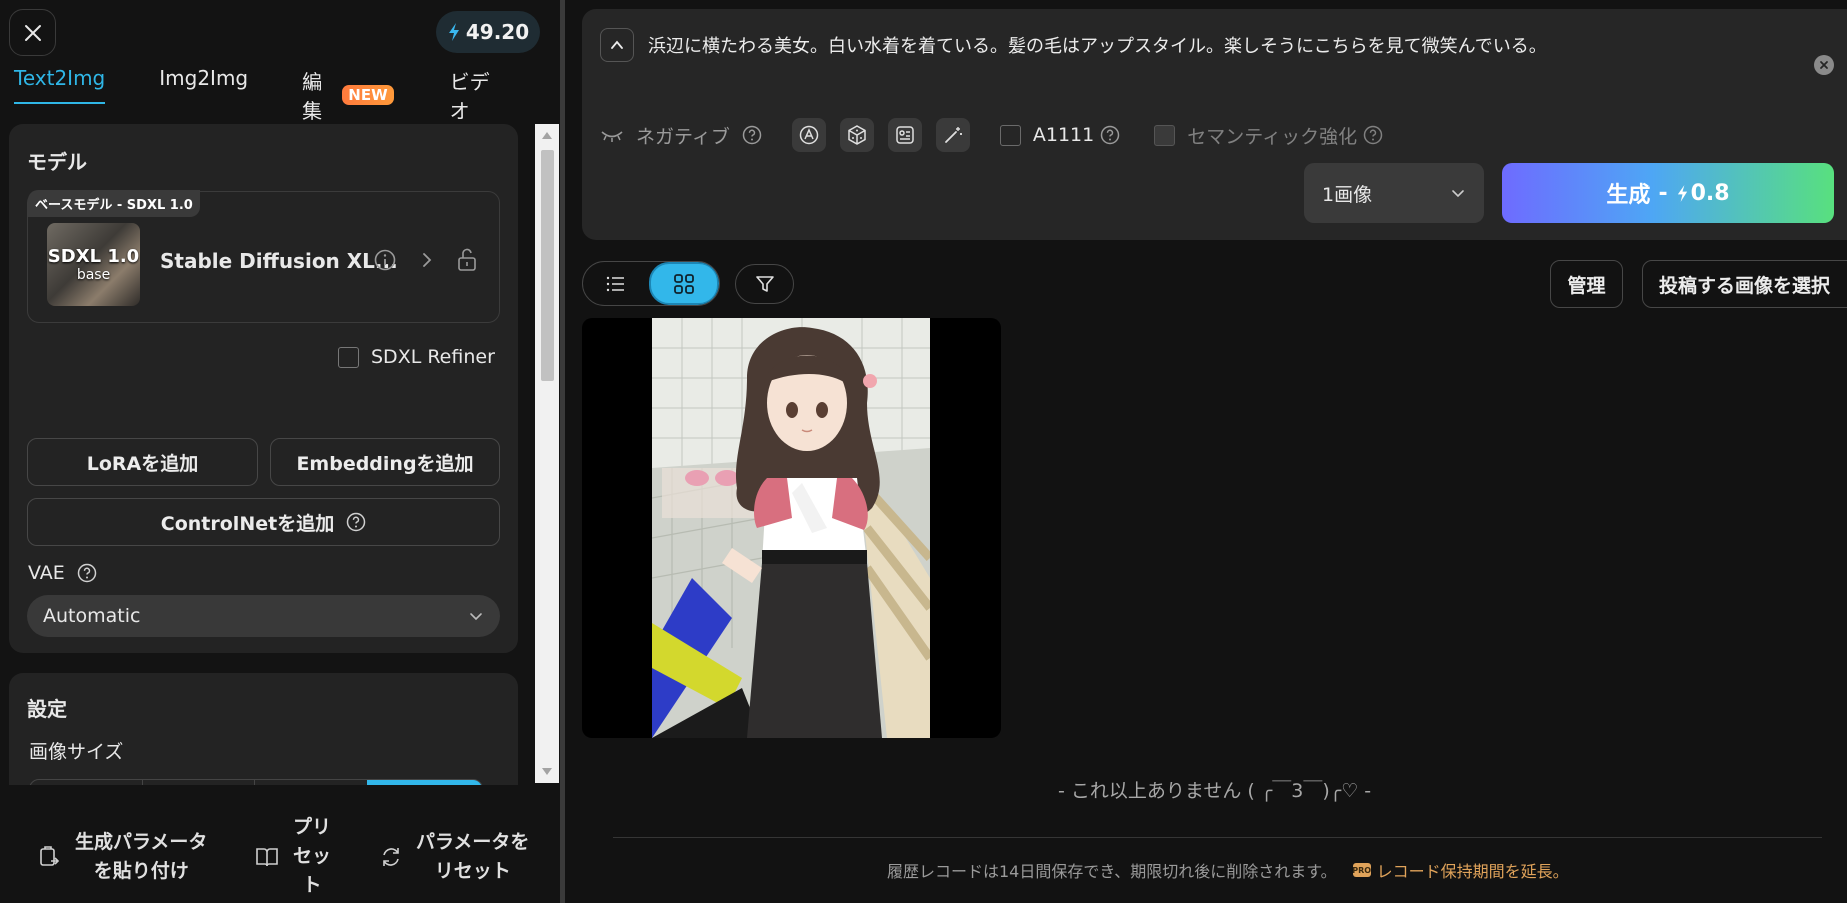  I want to click on end-of-list-text: - これ以上ありません ( ╭￣3￣)╭♡ -, so click(1215, 791).